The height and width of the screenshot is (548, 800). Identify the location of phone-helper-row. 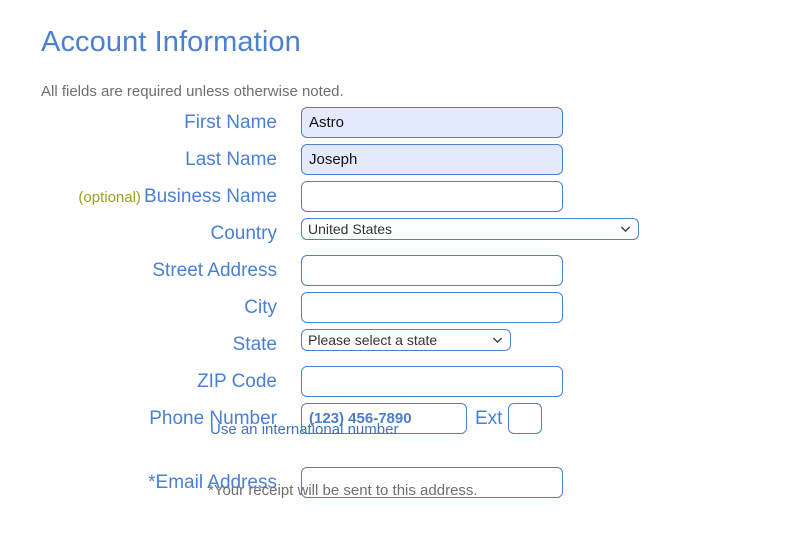
(400, 453).